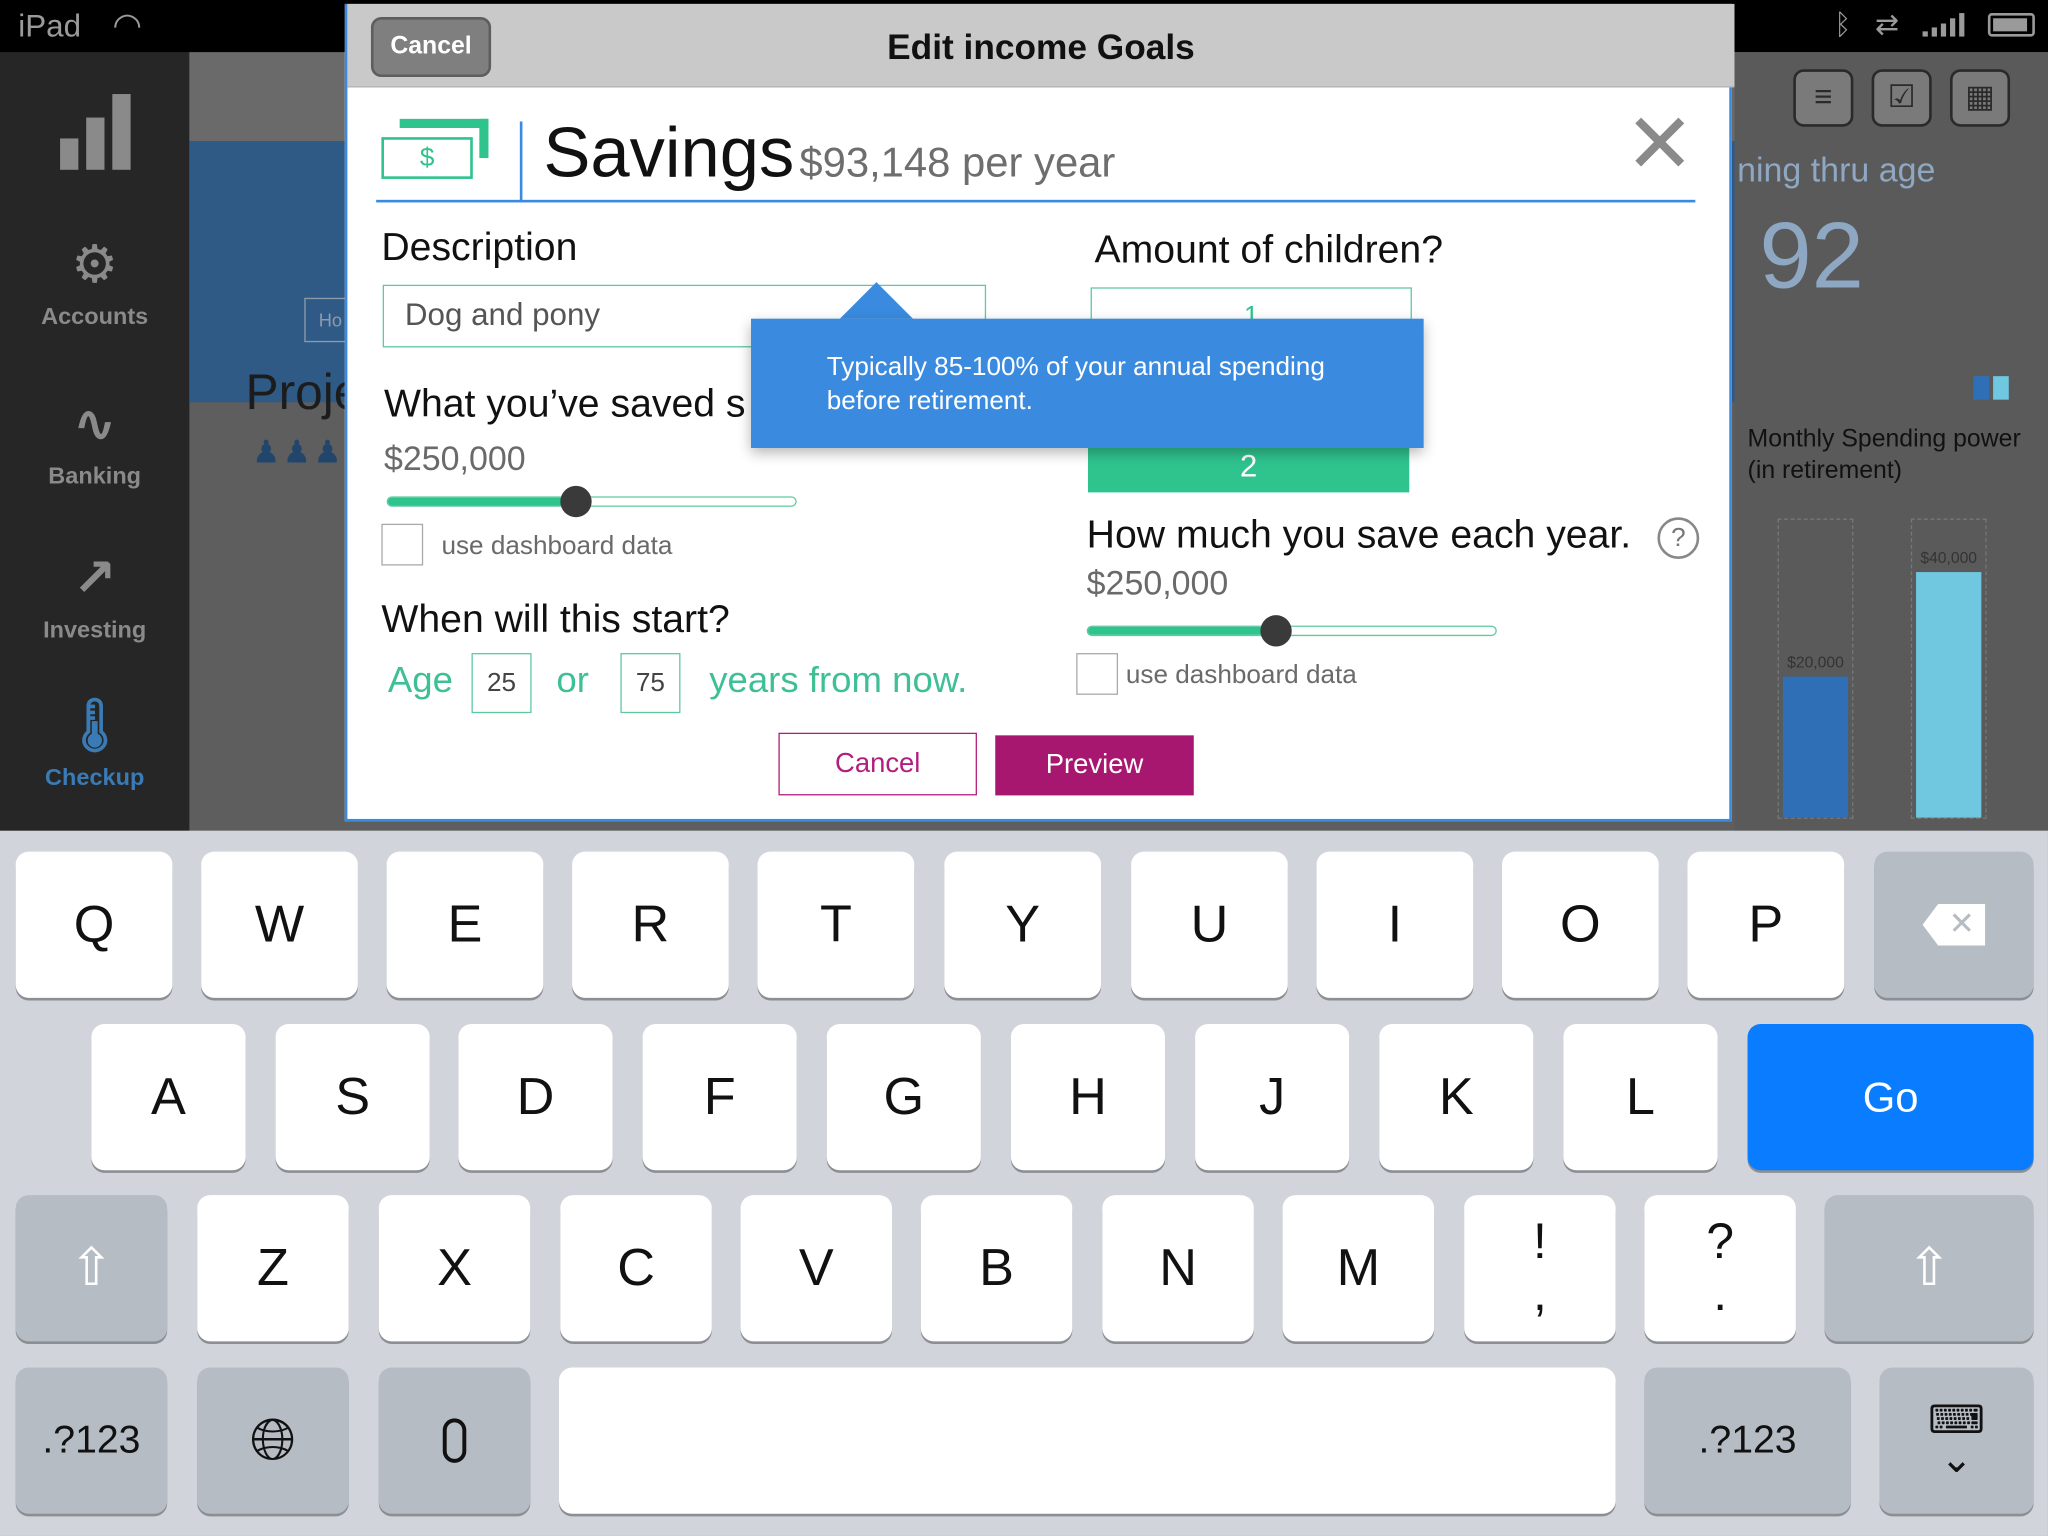 This screenshot has height=1536, width=2048. Describe the element at coordinates (1209, 924) in the screenshot. I see `key-u: U` at that location.